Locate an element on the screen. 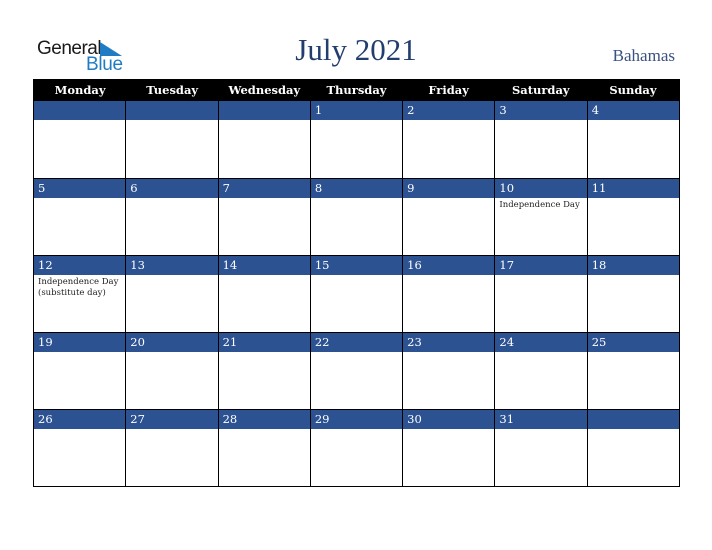 The width and height of the screenshot is (712, 550). day-cell: 21 is located at coordinates (263, 371).